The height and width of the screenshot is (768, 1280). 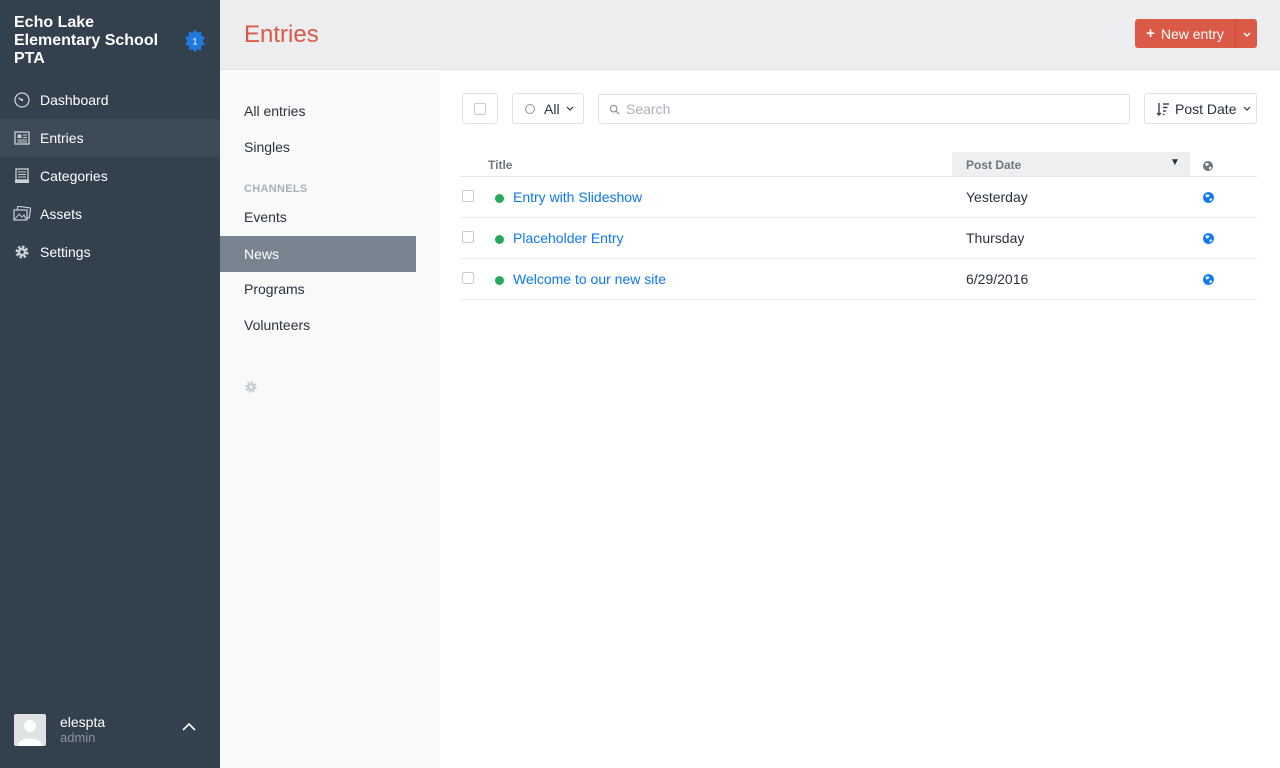 What do you see at coordinates (22, 100) in the screenshot?
I see `dashboard-icon` at bounding box center [22, 100].